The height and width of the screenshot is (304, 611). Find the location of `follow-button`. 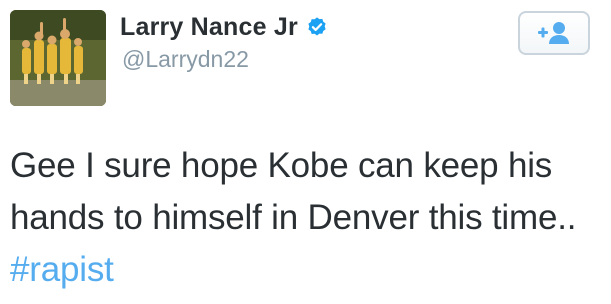

follow-button is located at coordinates (554, 33).